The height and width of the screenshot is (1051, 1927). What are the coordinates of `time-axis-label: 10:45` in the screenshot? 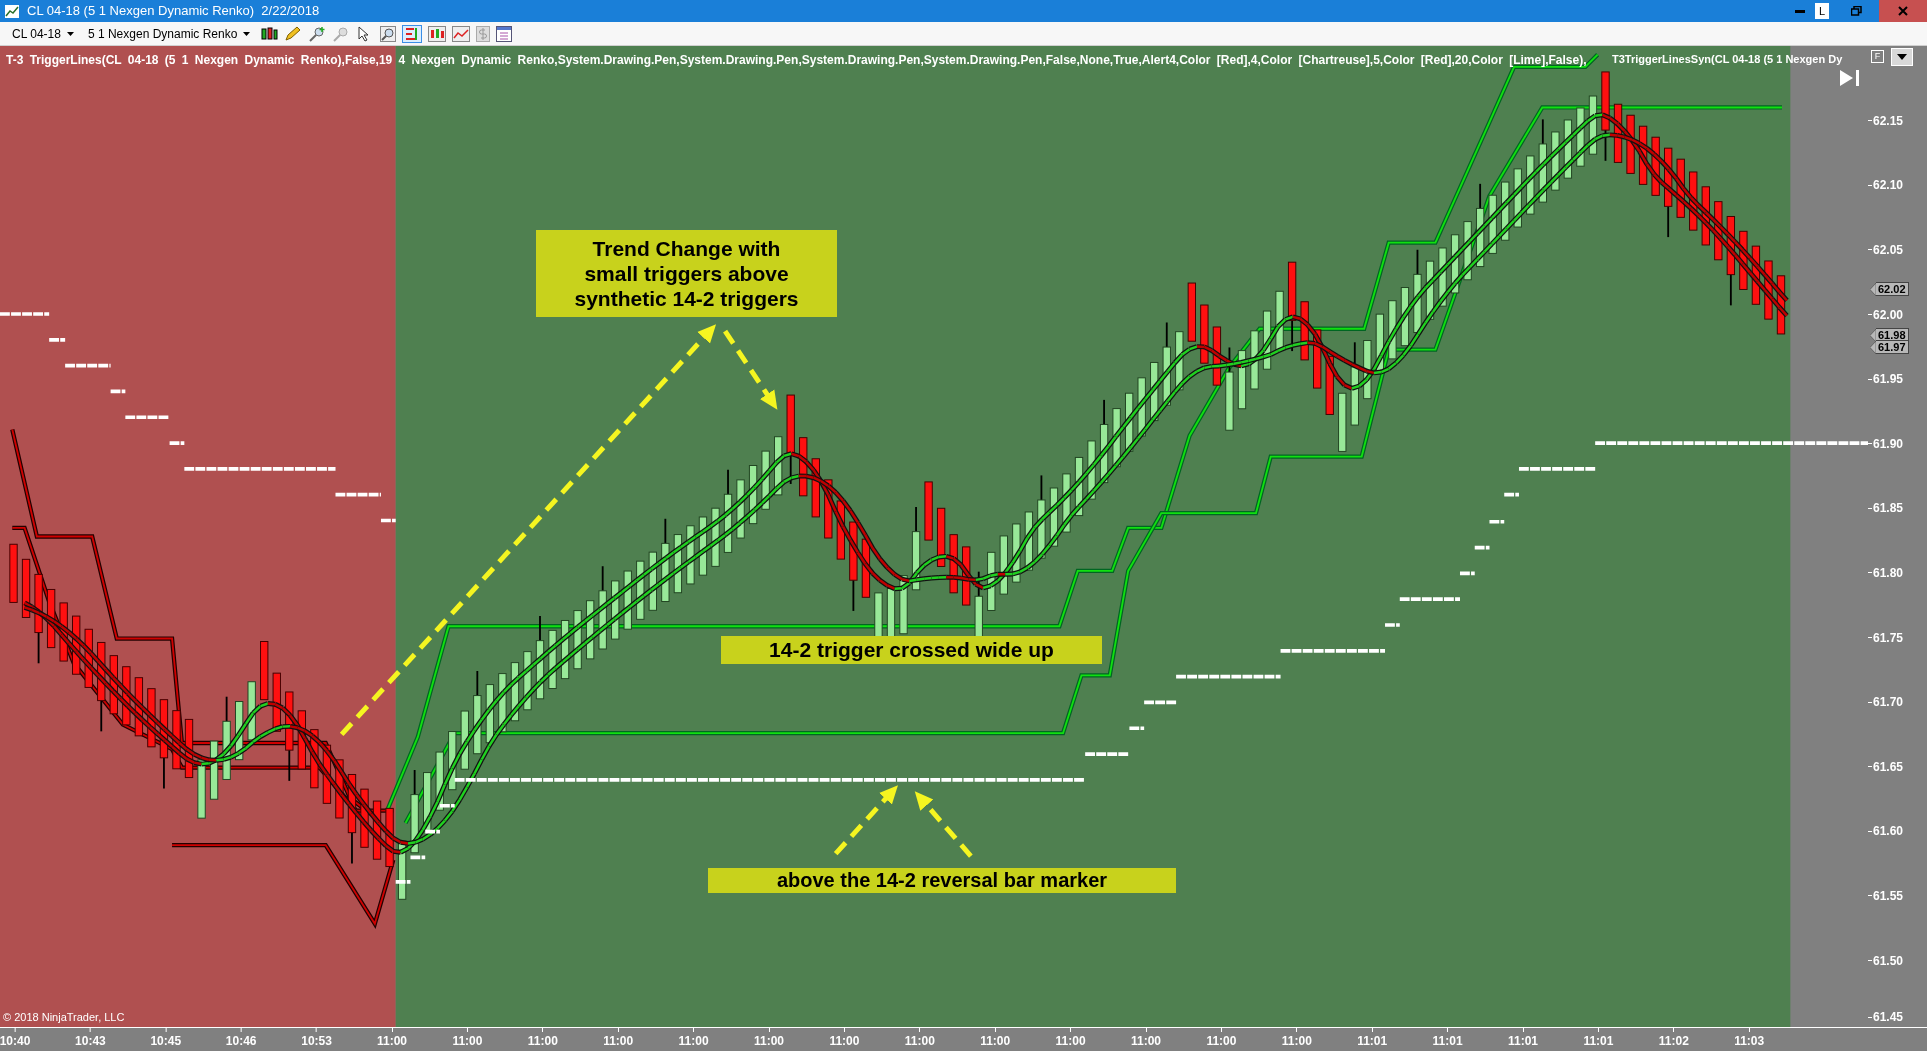 It's located at (166, 1041).